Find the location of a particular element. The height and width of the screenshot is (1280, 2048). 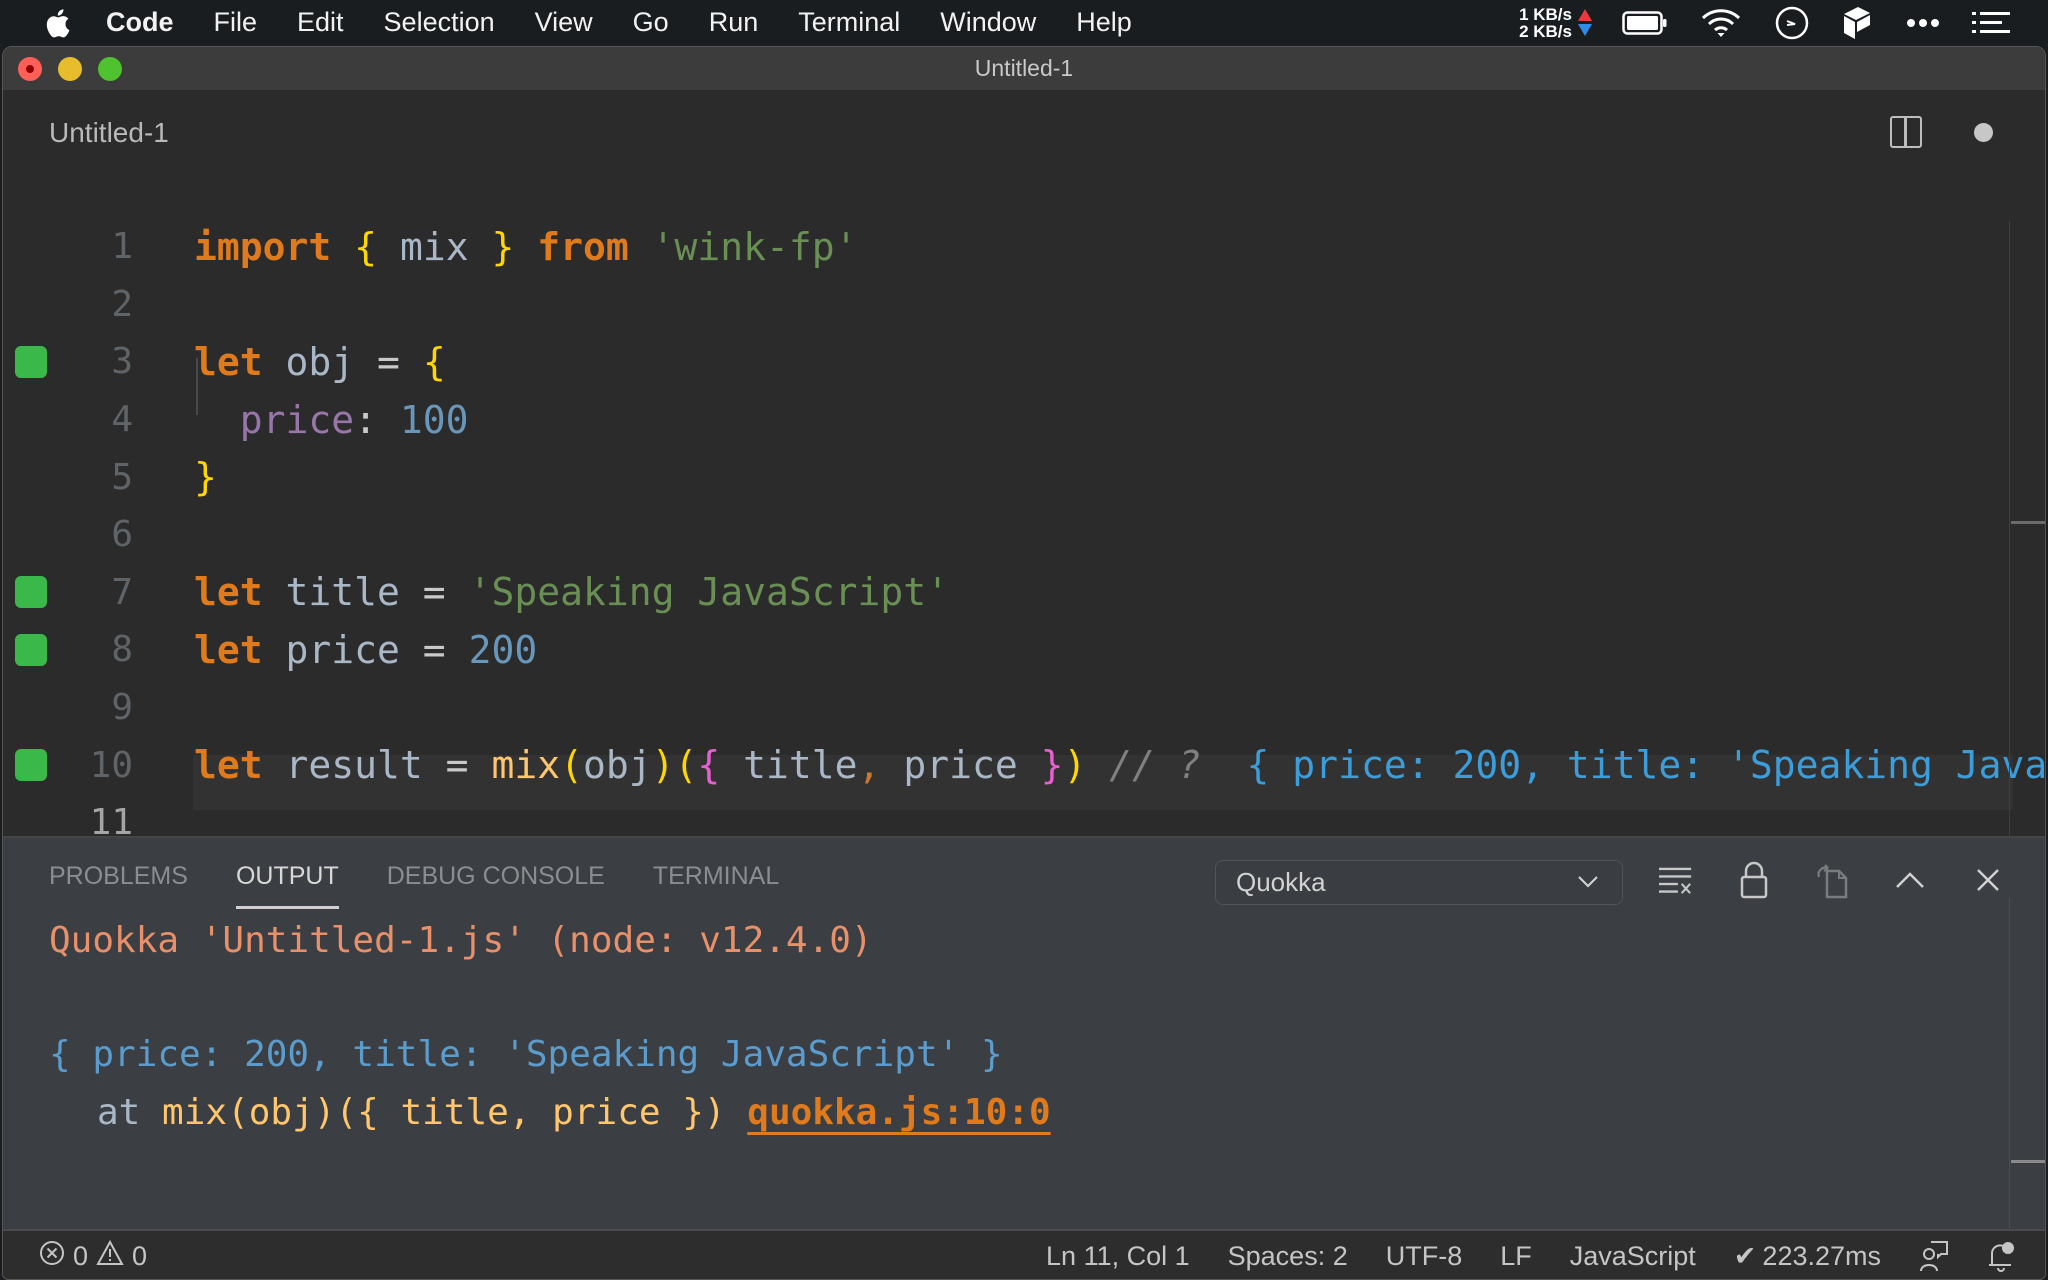

output-channel-select: Quokka is located at coordinates (1419, 882).